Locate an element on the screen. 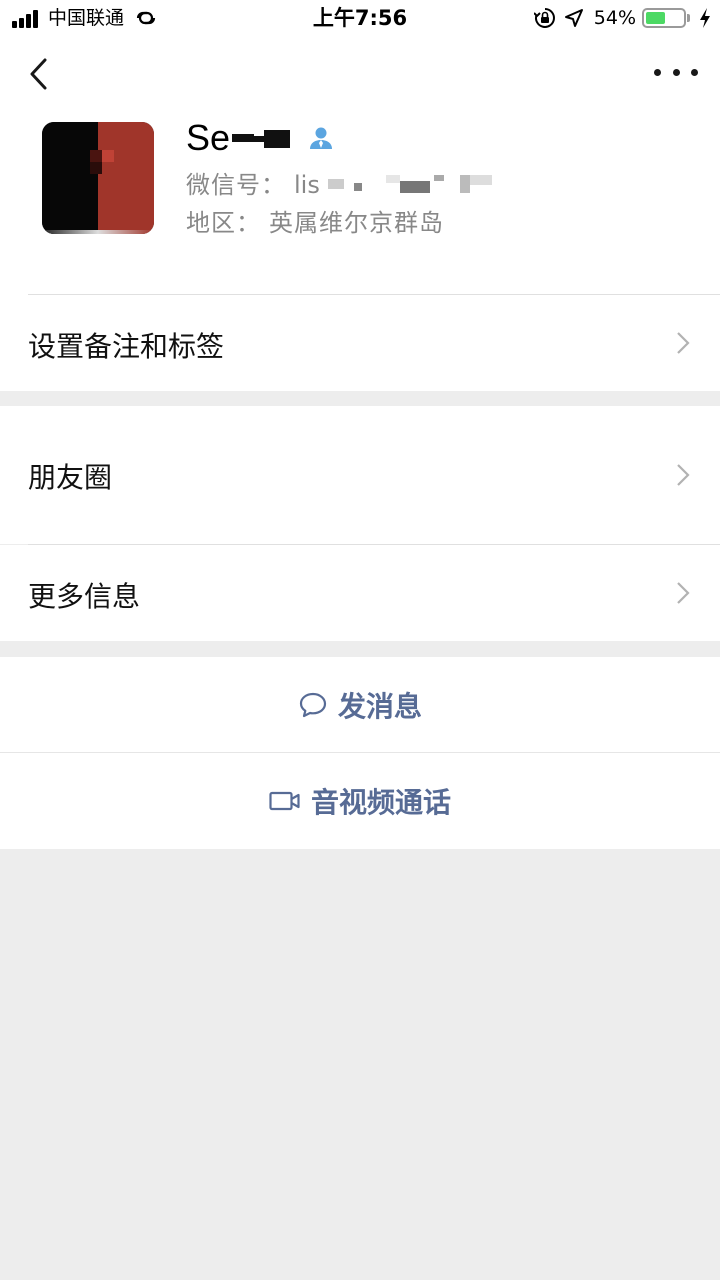 The image size is (720, 1280). moments-label: 朋友圈 is located at coordinates (70, 477).